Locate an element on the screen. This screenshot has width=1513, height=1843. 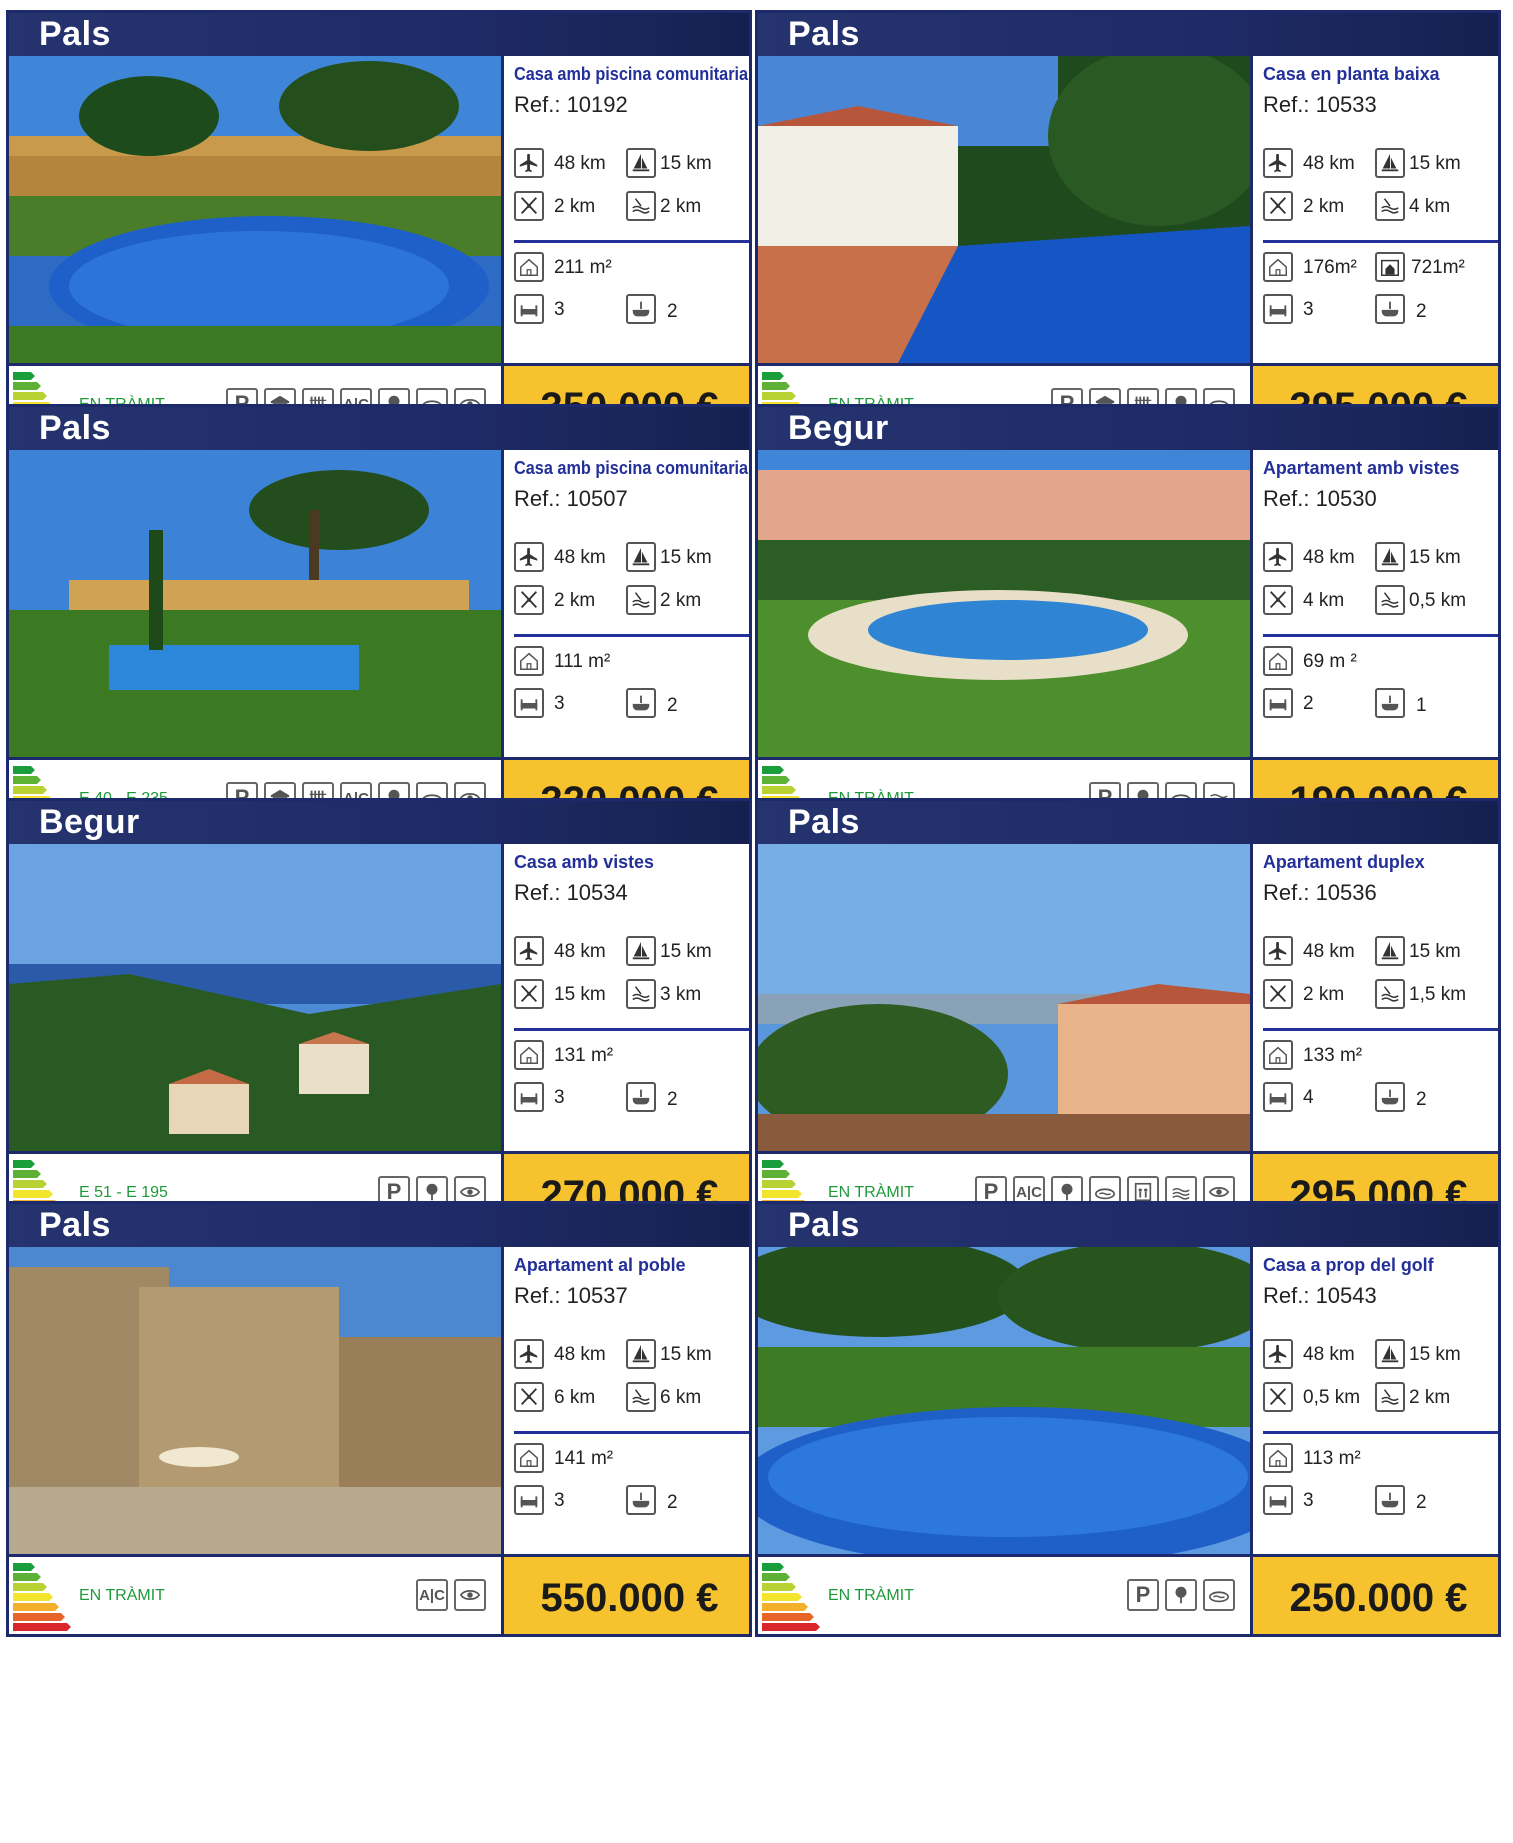
property-reference: Ref.: 10534 is located at coordinates (571, 892).